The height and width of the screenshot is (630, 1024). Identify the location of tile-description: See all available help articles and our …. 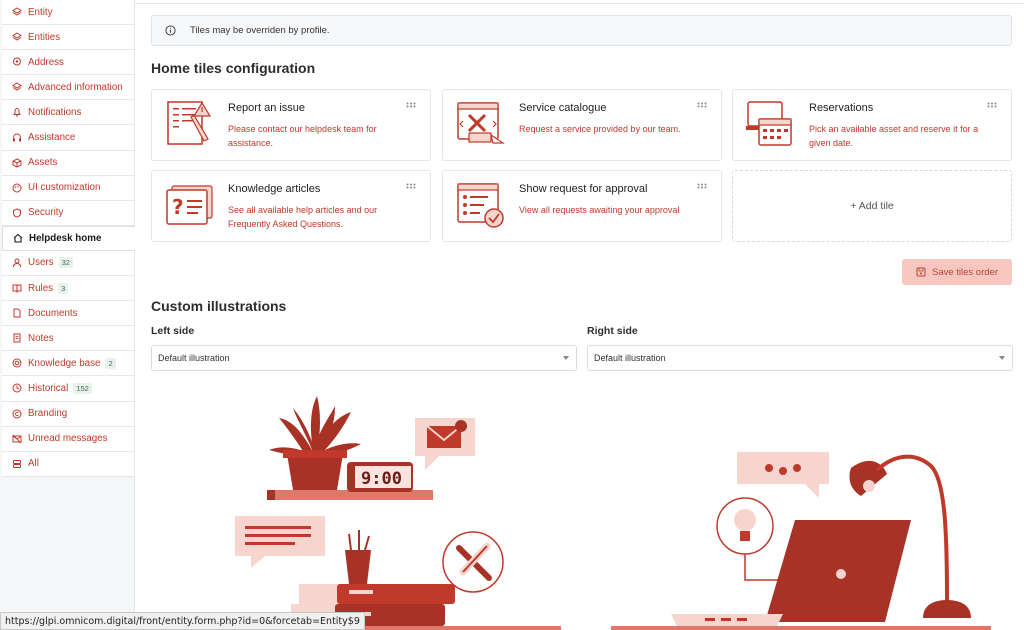
(303, 217).